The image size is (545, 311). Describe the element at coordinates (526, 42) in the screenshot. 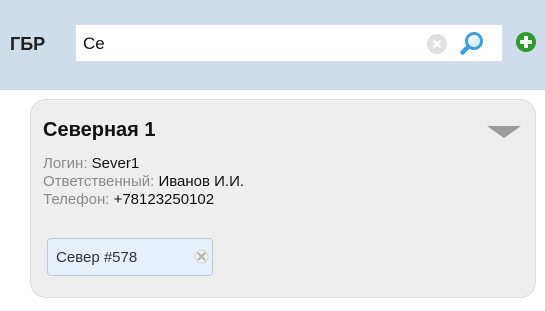

I see `add-icon` at that location.